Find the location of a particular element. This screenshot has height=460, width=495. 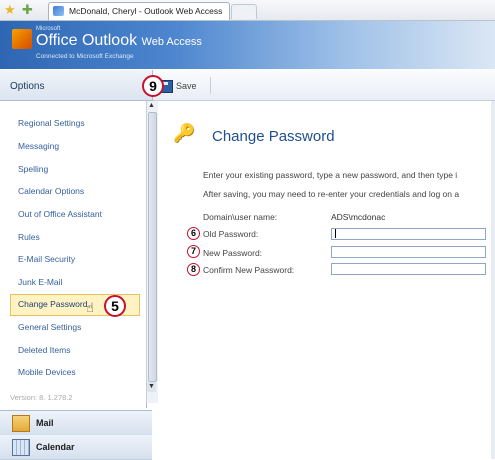

scroll-down-icon: ▼ is located at coordinates (151, 387).